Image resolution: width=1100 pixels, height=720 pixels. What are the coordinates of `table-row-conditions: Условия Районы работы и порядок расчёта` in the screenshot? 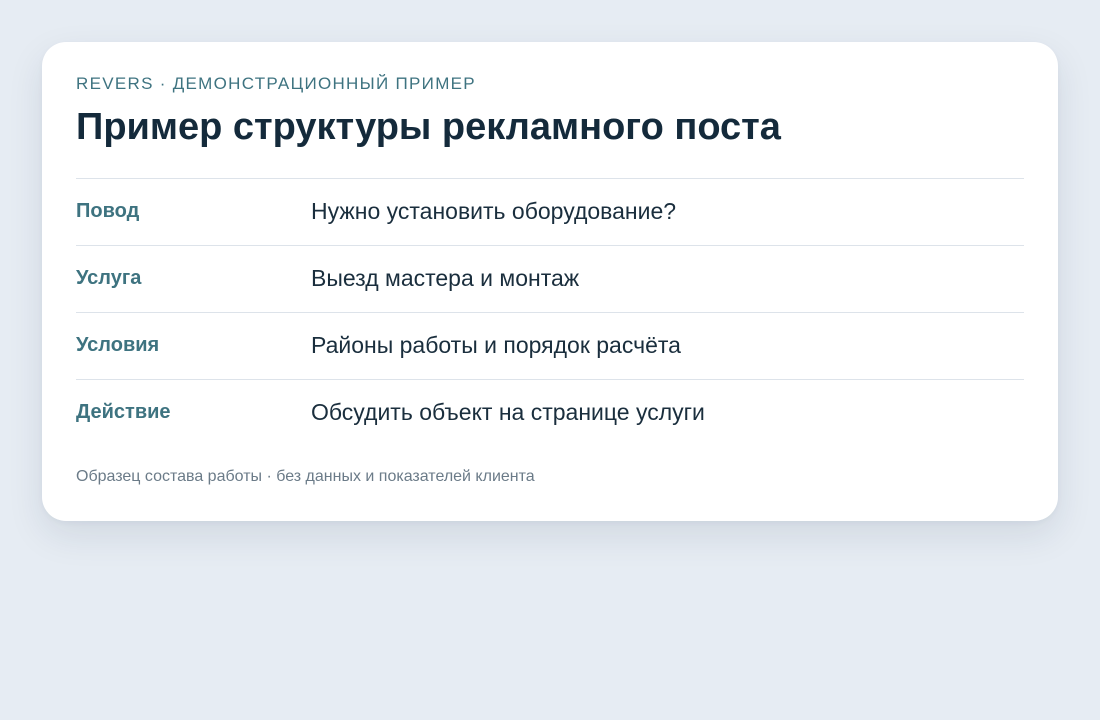 It's located at (550, 346).